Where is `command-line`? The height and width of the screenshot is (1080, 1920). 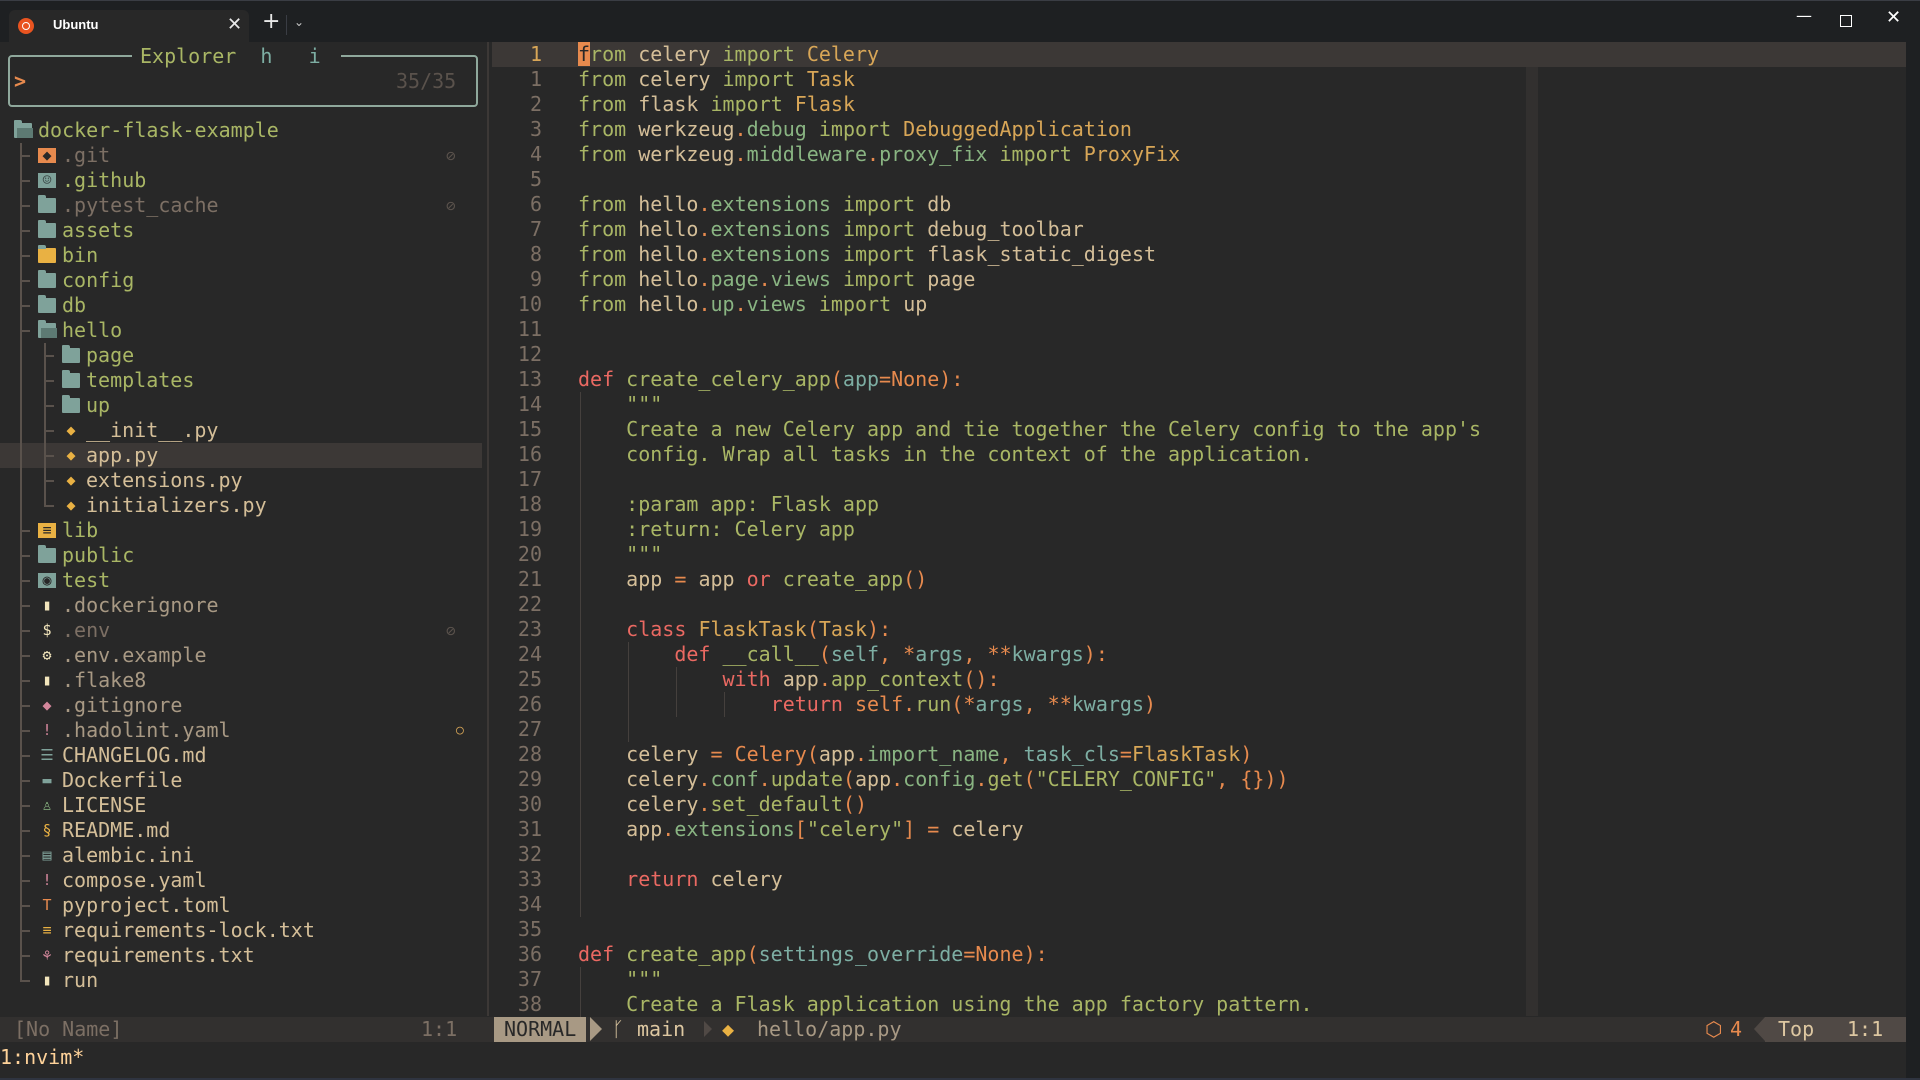
command-line is located at coordinates (953, 1061).